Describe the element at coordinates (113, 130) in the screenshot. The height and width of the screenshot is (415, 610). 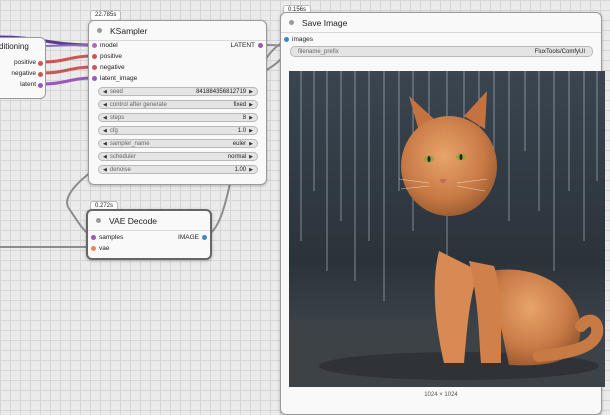
I see `cfg-label: cfg` at that location.